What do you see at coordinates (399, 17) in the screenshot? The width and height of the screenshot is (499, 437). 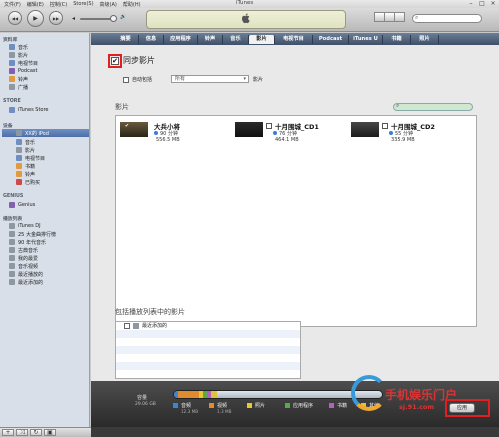 I see `coverflow-view-button` at bounding box center [399, 17].